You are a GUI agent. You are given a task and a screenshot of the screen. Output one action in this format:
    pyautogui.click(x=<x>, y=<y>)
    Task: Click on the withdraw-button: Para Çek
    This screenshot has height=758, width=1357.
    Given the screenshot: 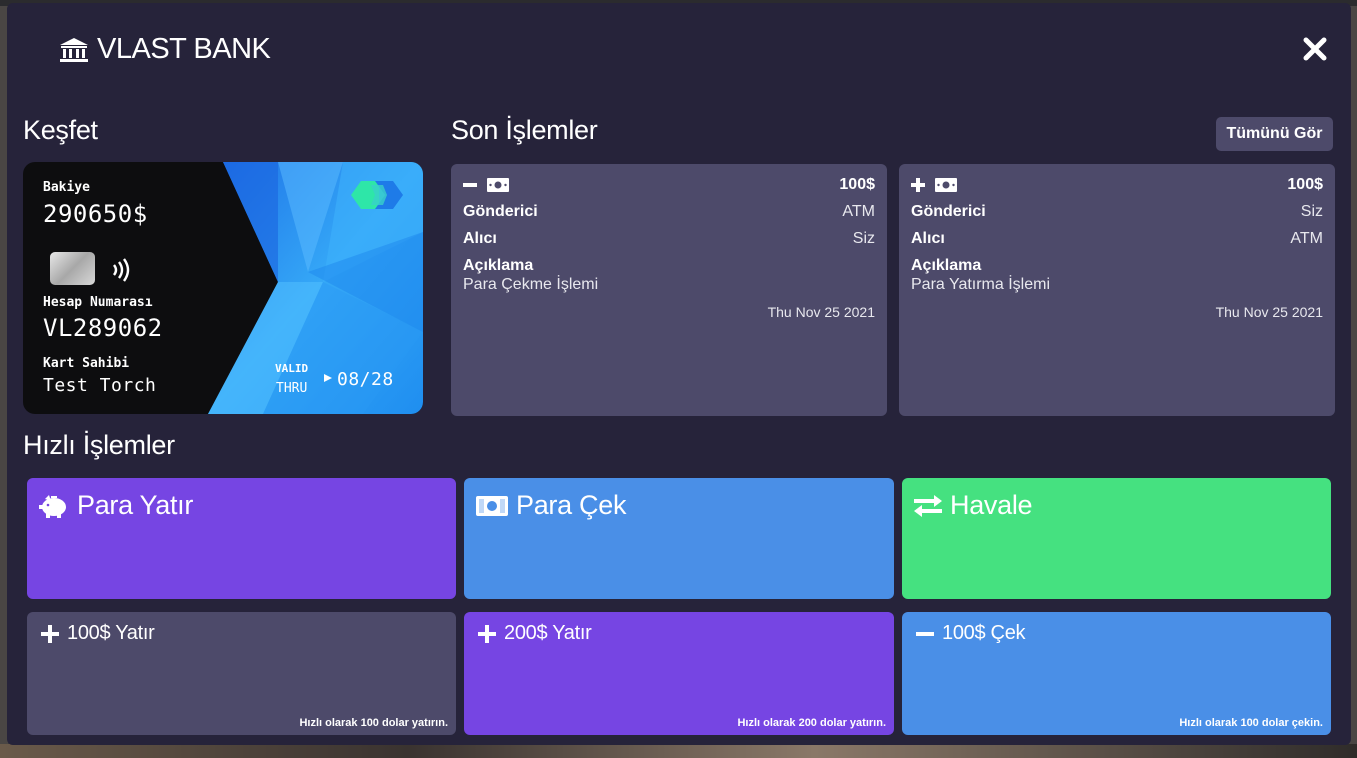 What is the action you would take?
    pyautogui.click(x=679, y=538)
    